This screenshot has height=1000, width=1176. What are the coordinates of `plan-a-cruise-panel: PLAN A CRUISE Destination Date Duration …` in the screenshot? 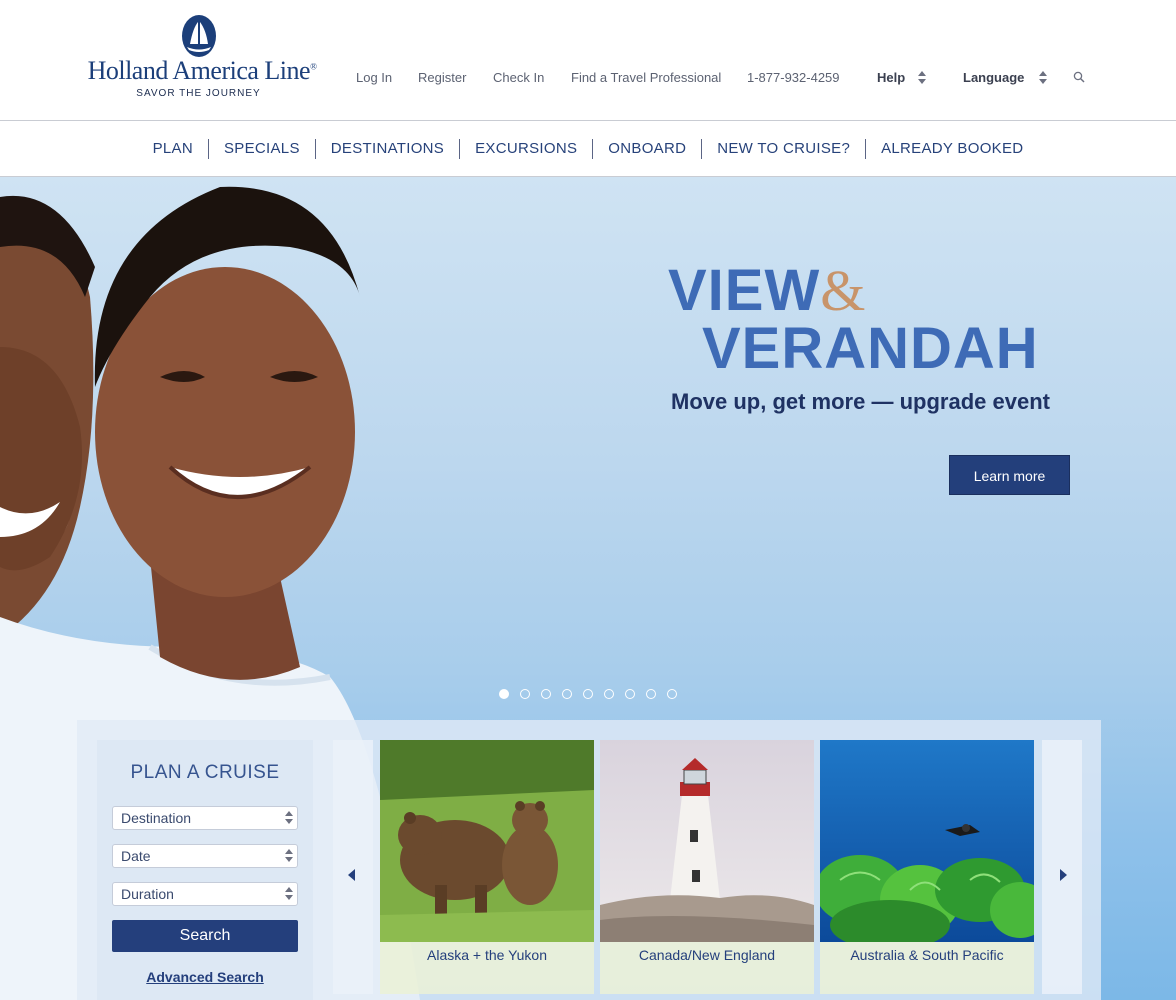 It's located at (205, 870).